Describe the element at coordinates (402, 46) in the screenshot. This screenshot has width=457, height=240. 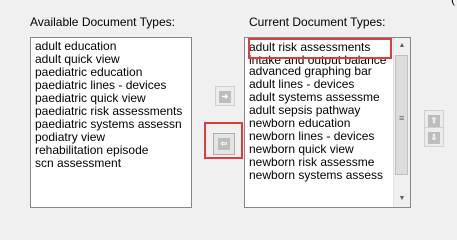
I see `scroll-up-icon: ▲` at that location.